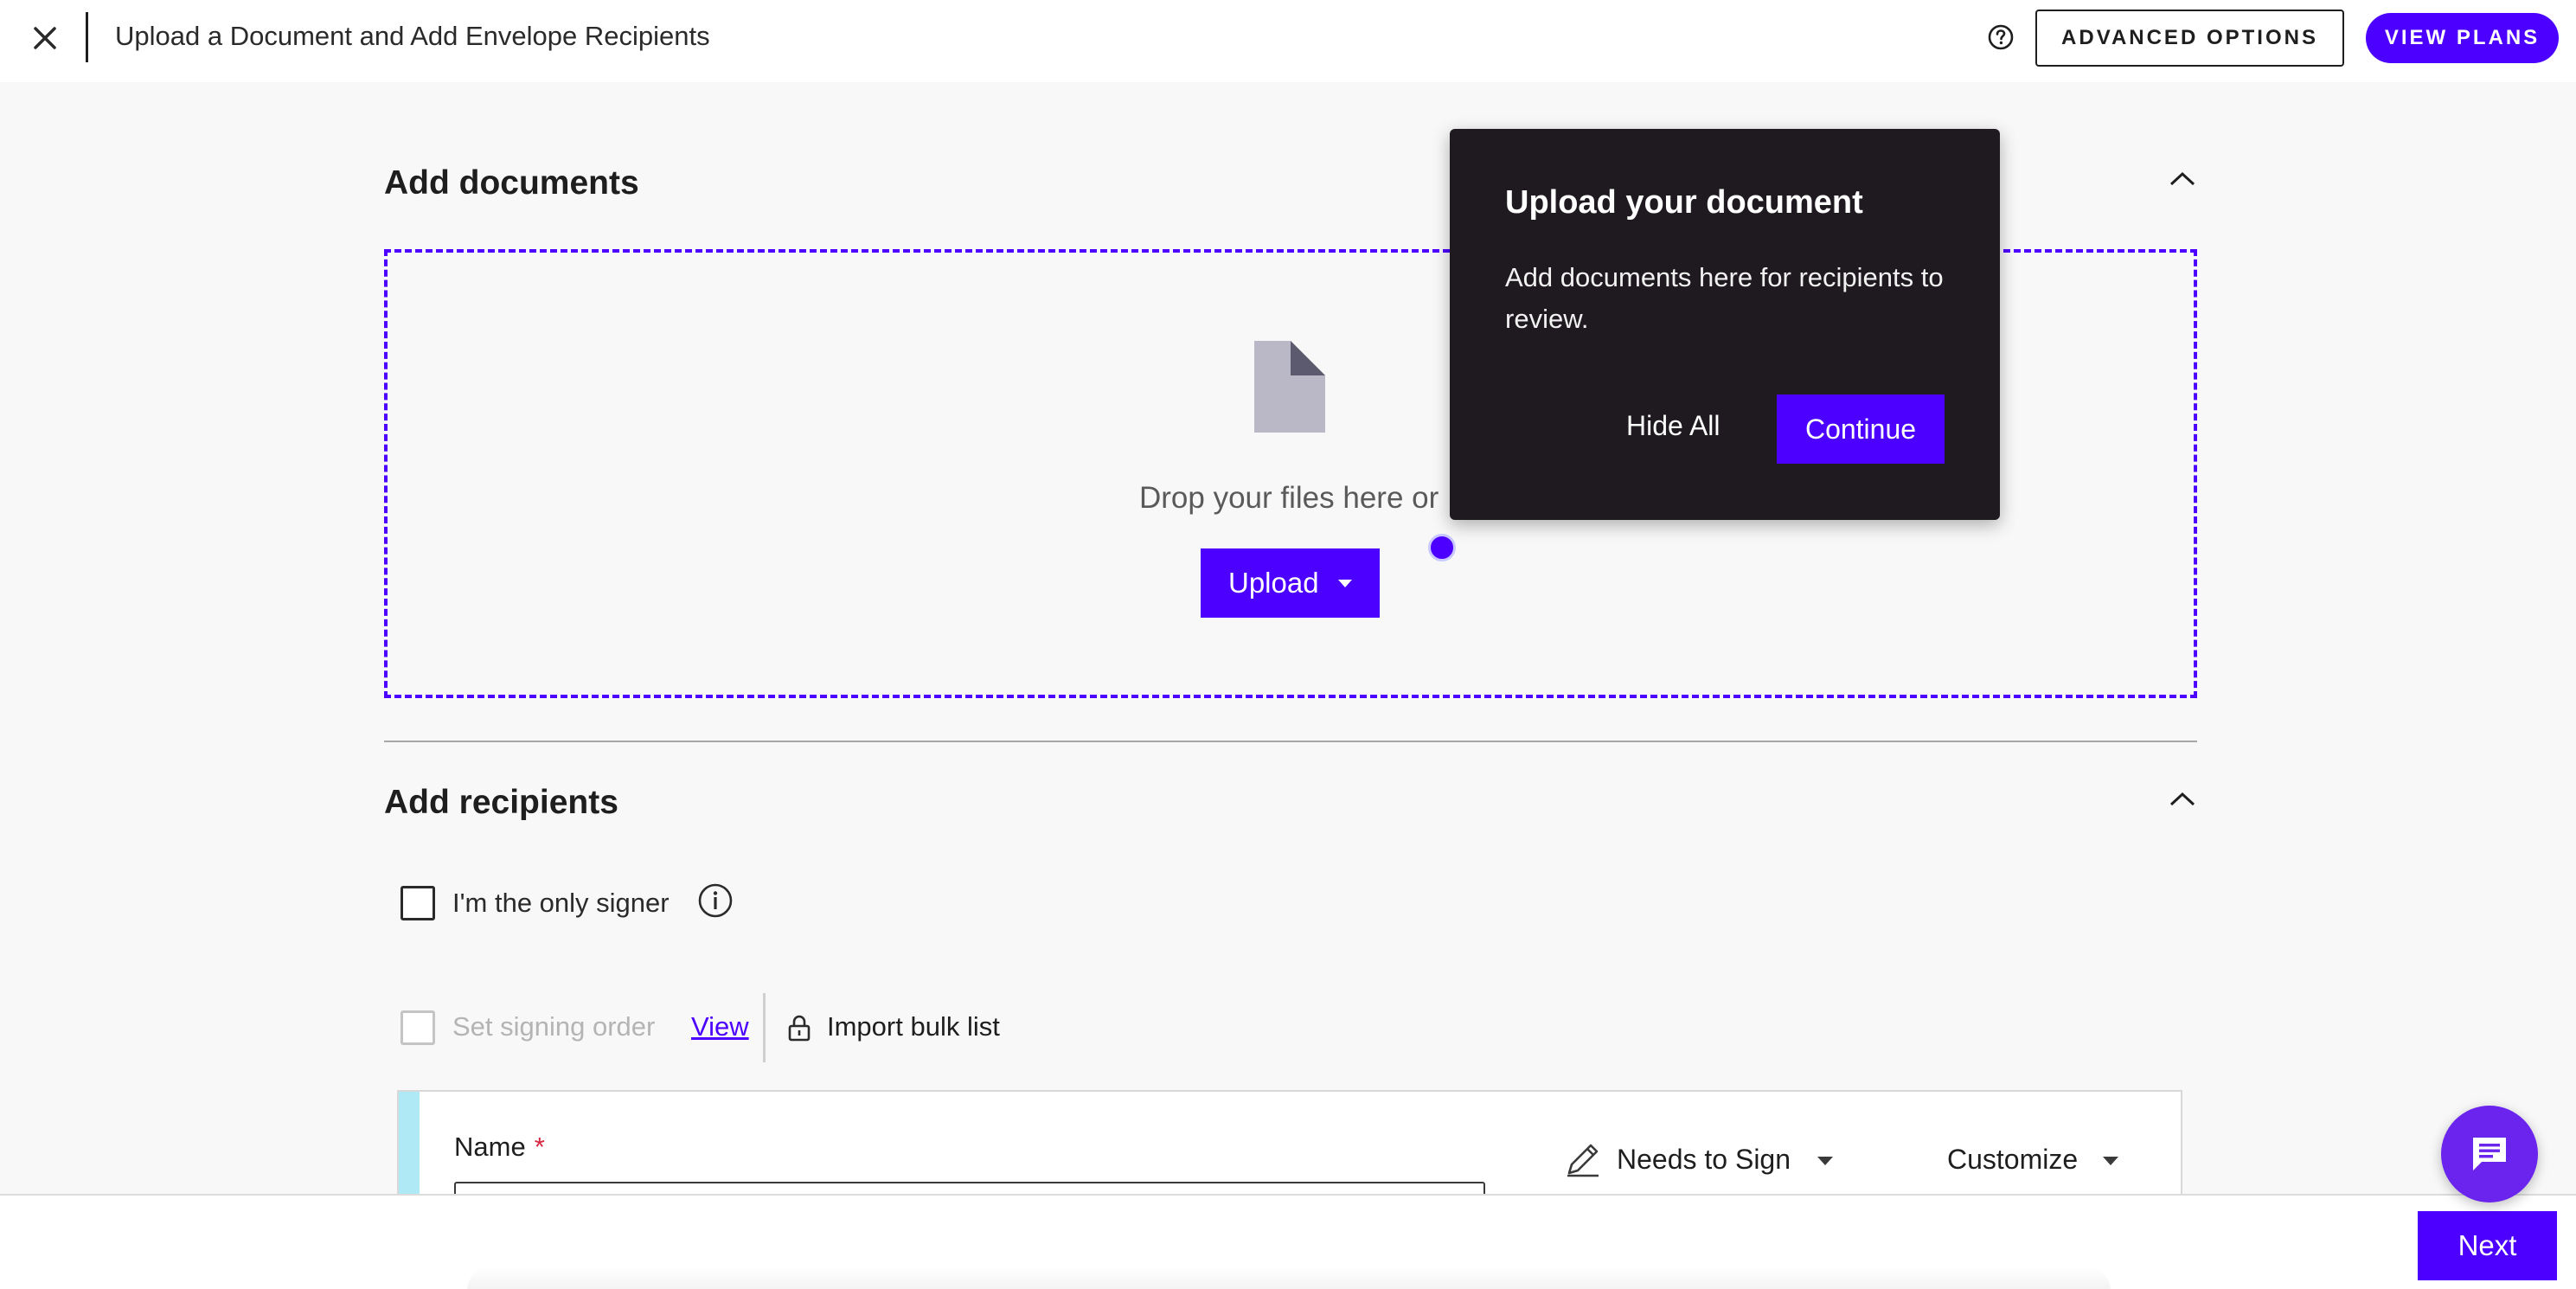  Describe the element at coordinates (1704, 1160) in the screenshot. I see `recipient-role-dropdown: Needs to Sign` at that location.